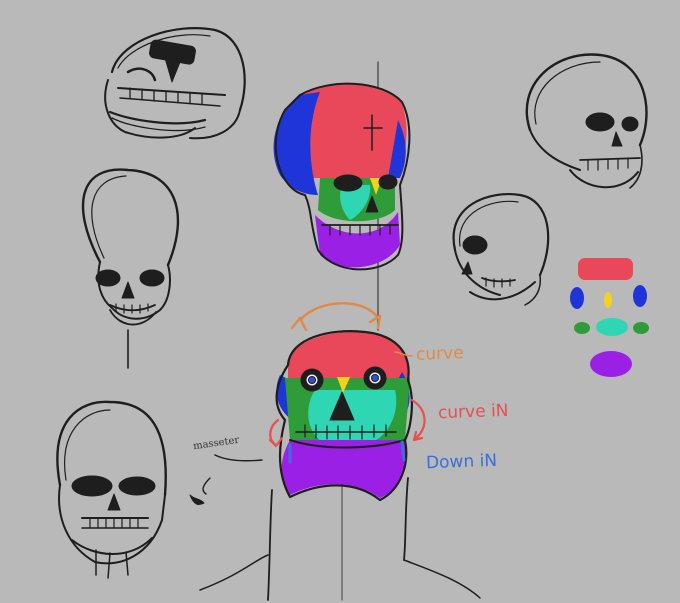 The image size is (680, 603). Describe the element at coordinates (130, 268) in the screenshot. I see `skull-sketch-front` at that location.